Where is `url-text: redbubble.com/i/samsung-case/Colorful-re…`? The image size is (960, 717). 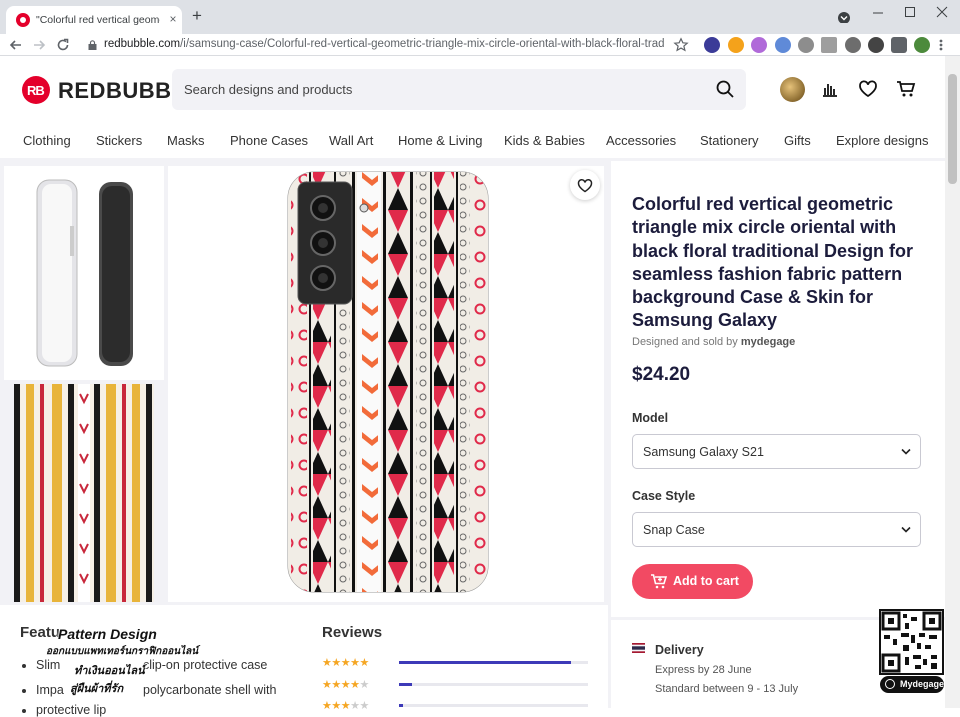
url-text: redbubble.com/i/samsung-case/Colorful-re… is located at coordinates (384, 44).